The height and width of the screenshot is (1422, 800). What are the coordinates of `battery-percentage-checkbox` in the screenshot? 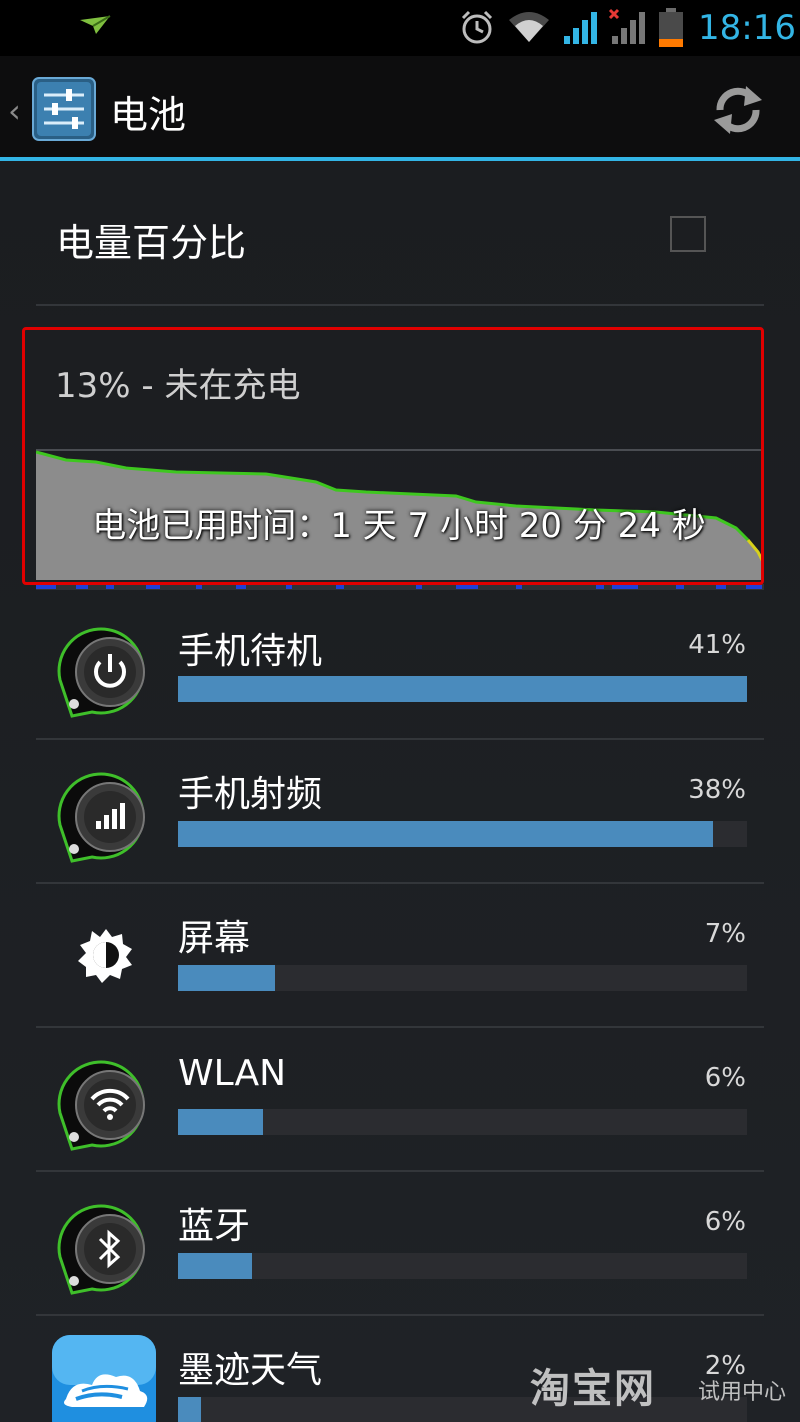 It's located at (688, 234).